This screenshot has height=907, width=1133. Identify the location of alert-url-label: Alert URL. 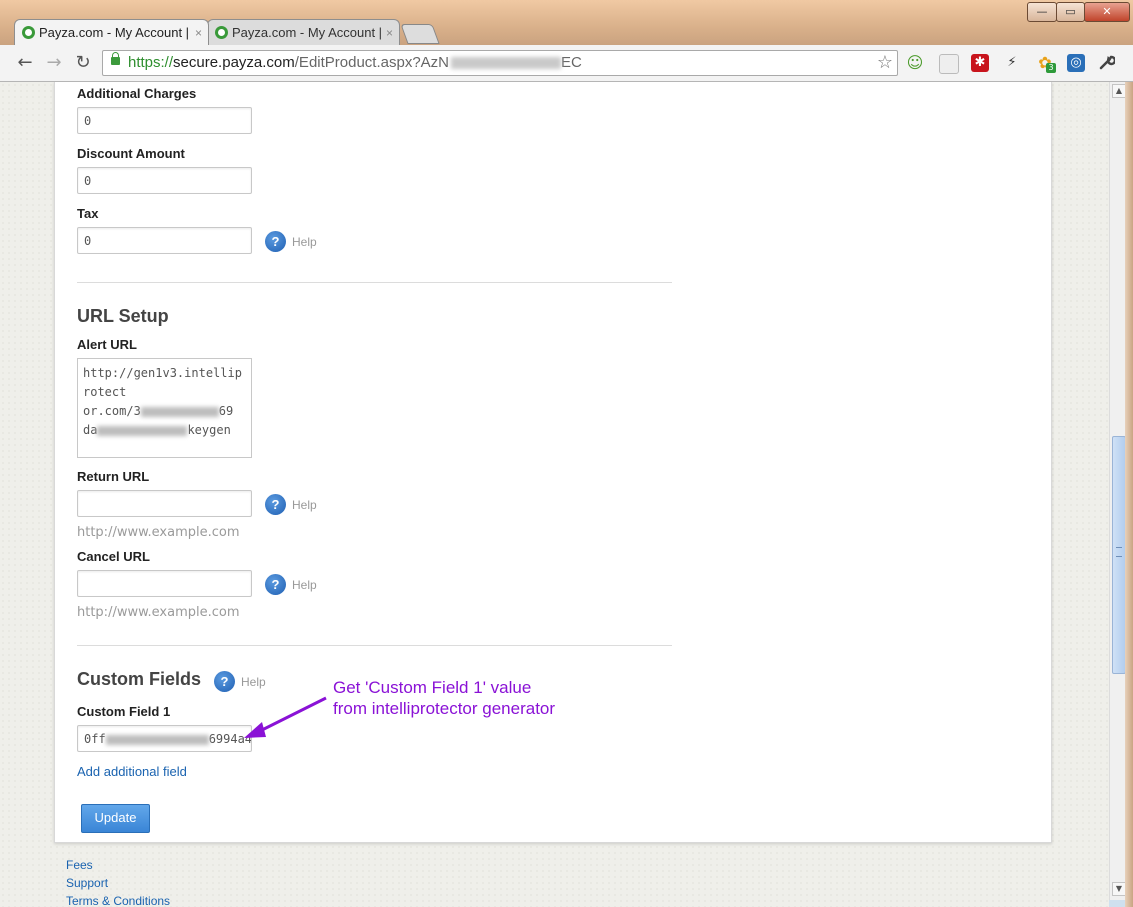
(107, 344).